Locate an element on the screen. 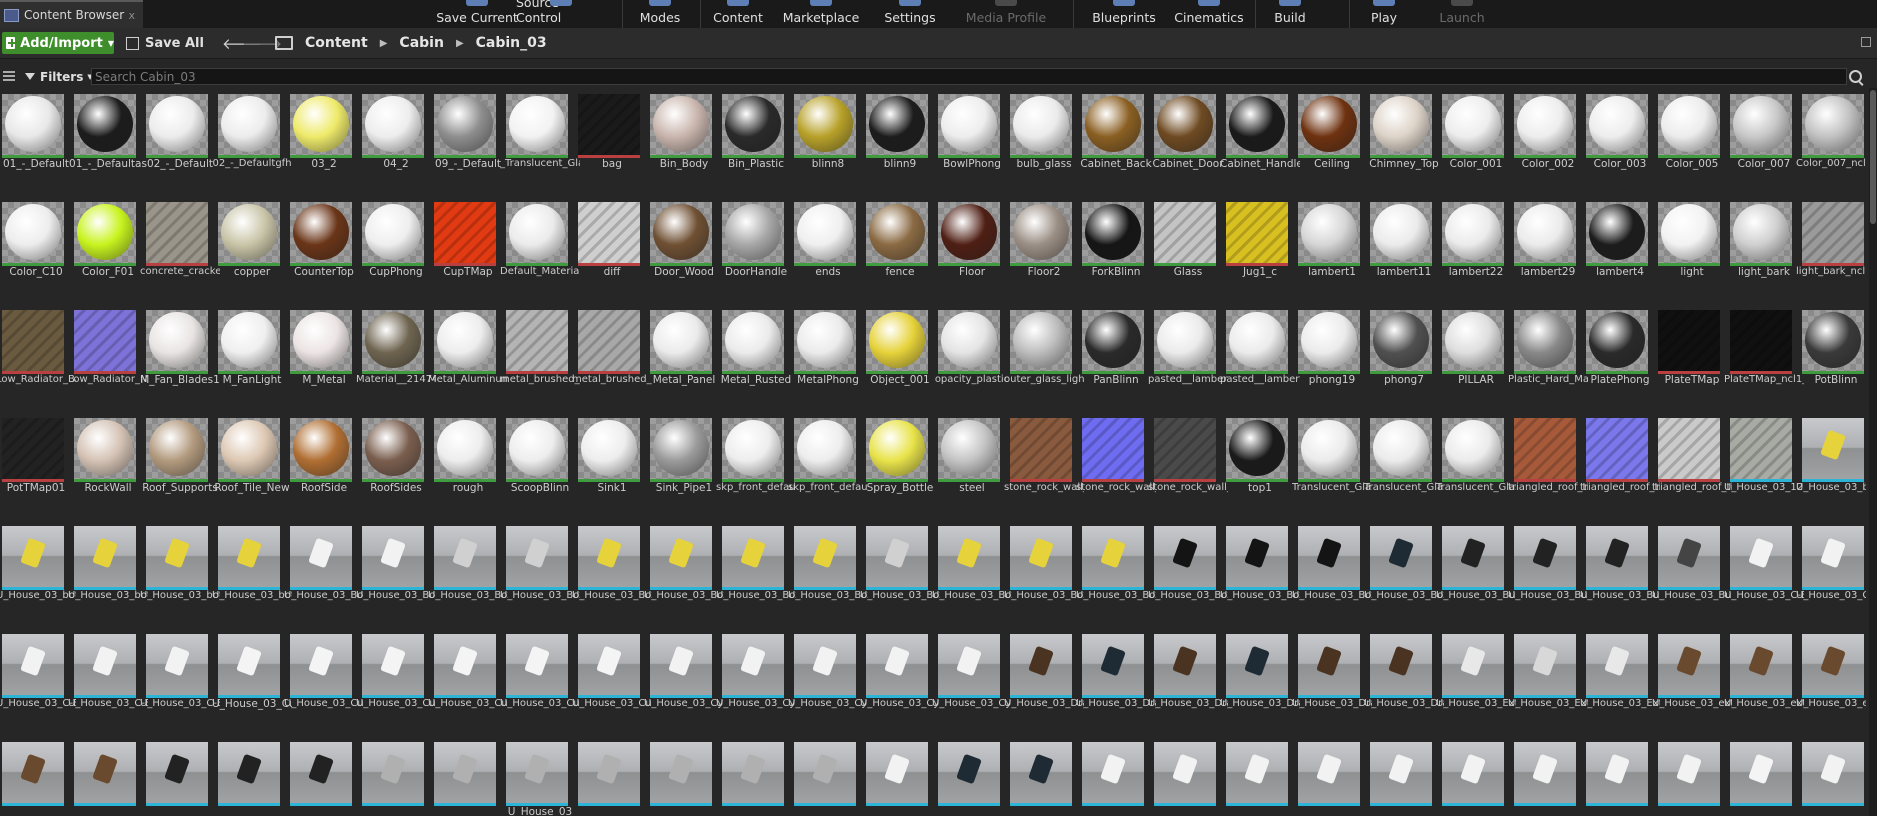 The image size is (1877, 816). asset-tile: RoofSides is located at coordinates (396, 465).